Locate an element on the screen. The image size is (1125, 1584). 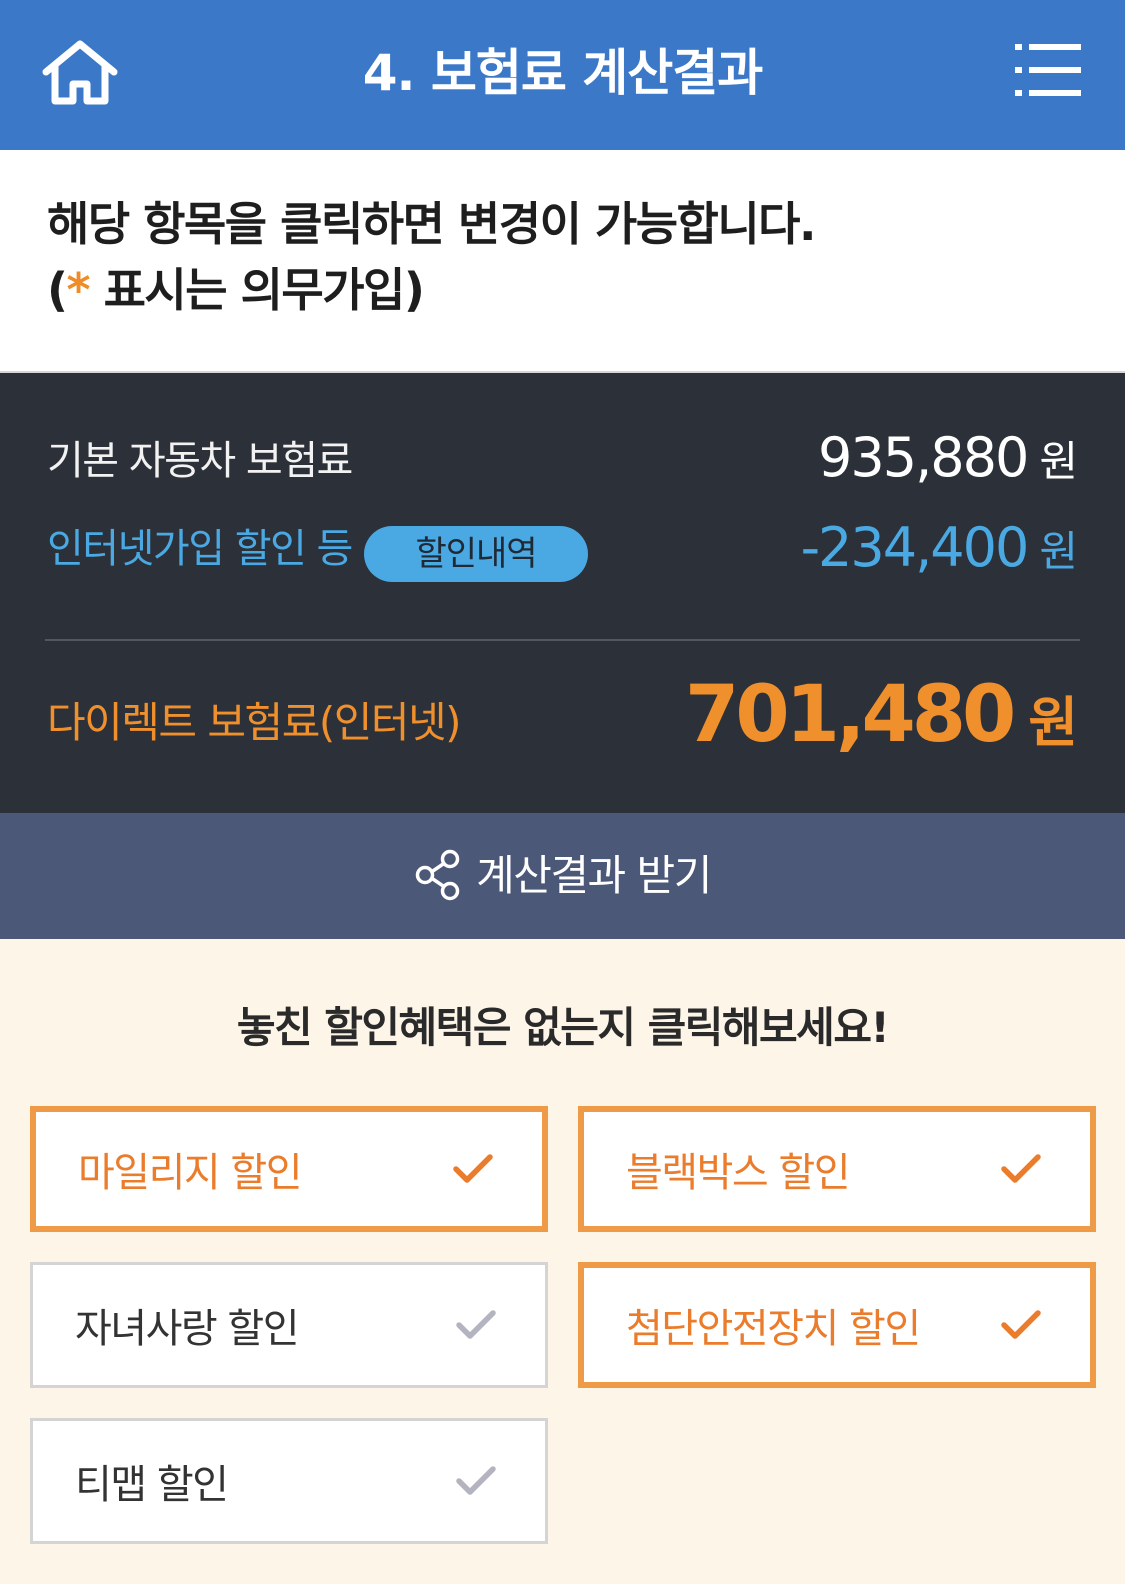
discount-unit: 원 is located at coordinates (1058, 551).